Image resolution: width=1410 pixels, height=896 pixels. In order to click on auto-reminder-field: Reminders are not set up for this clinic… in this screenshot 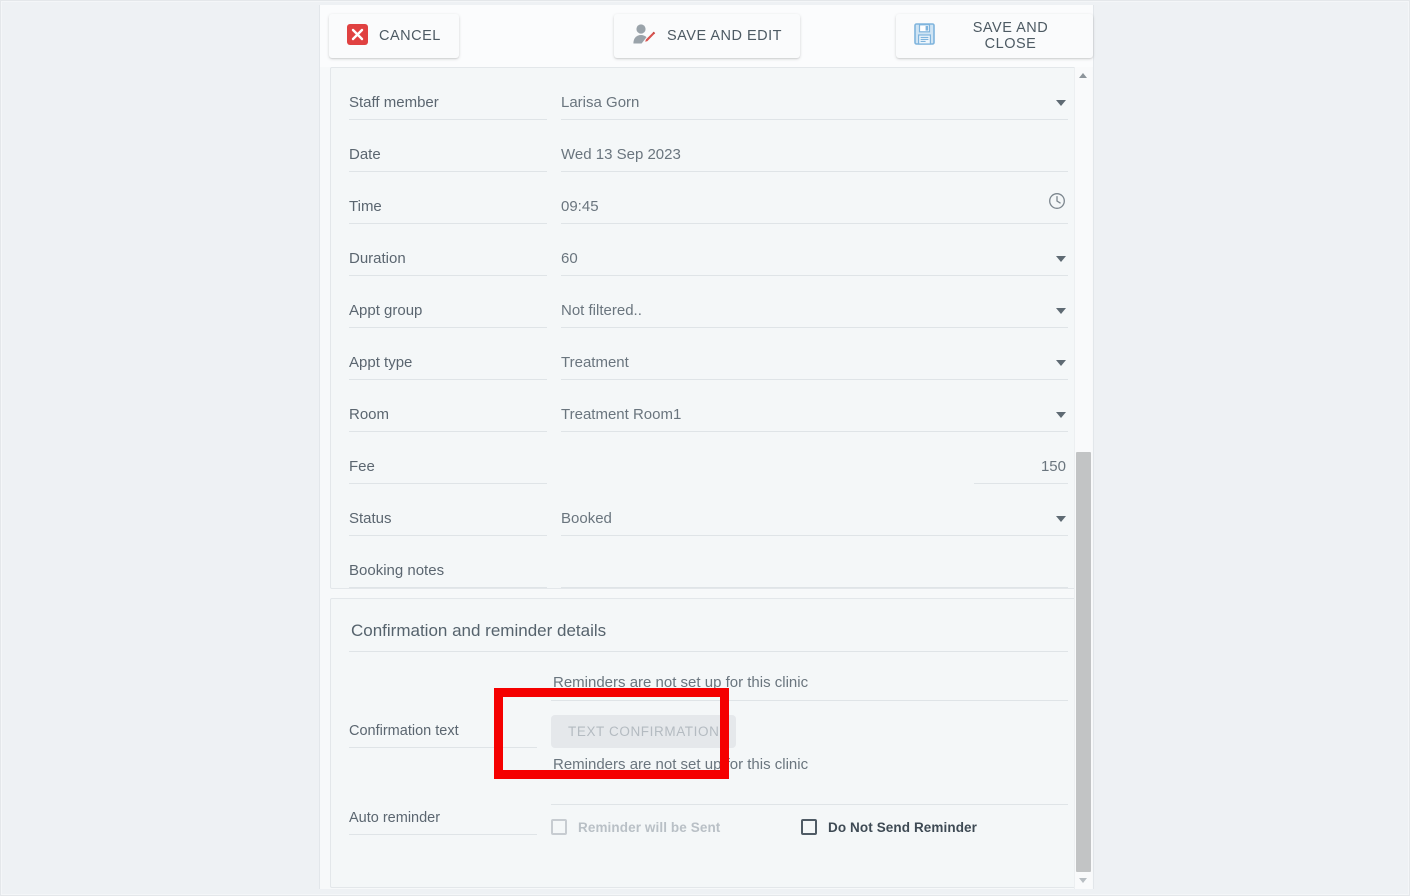, I will do `click(809, 795)`.